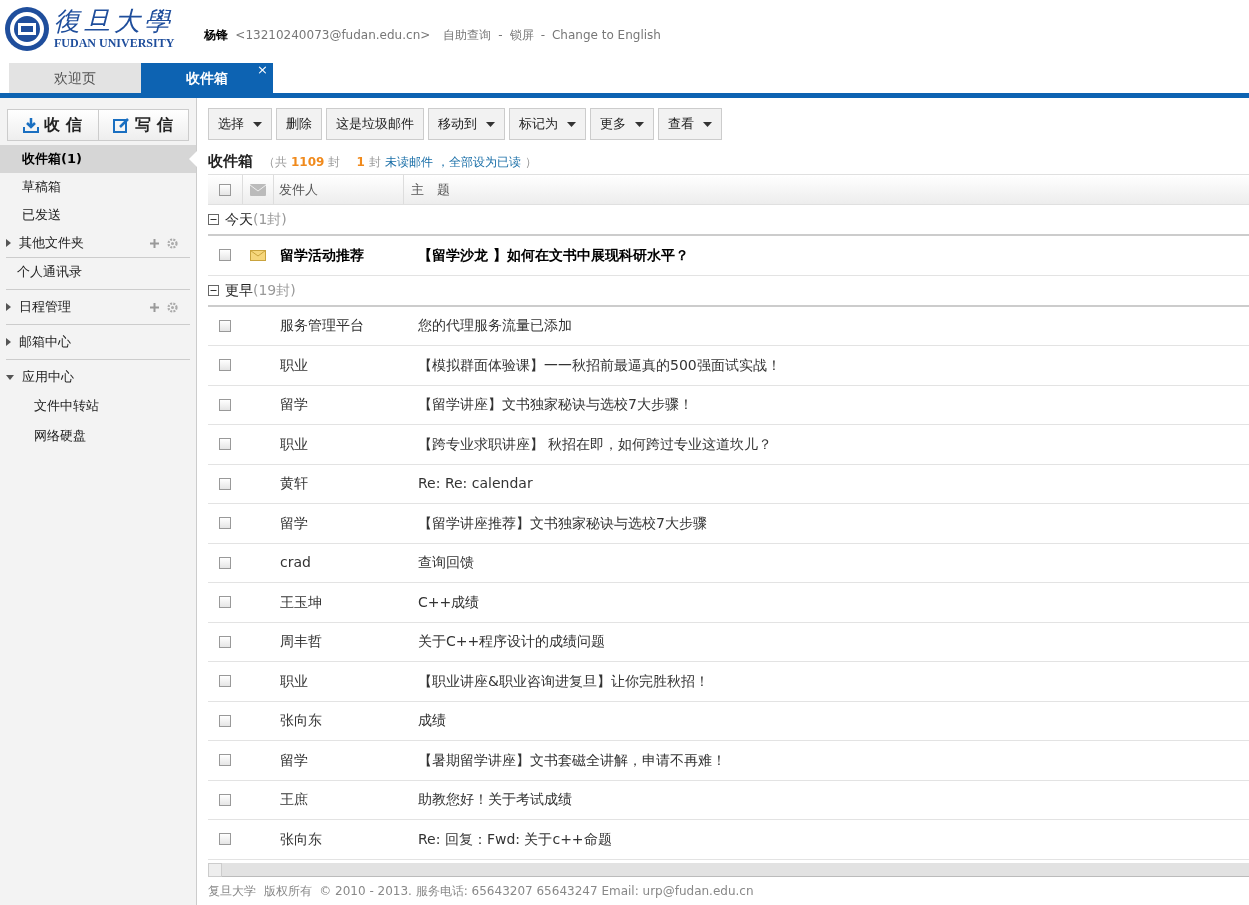  What do you see at coordinates (606, 35) in the screenshot?
I see `header-link: Change to English` at bounding box center [606, 35].